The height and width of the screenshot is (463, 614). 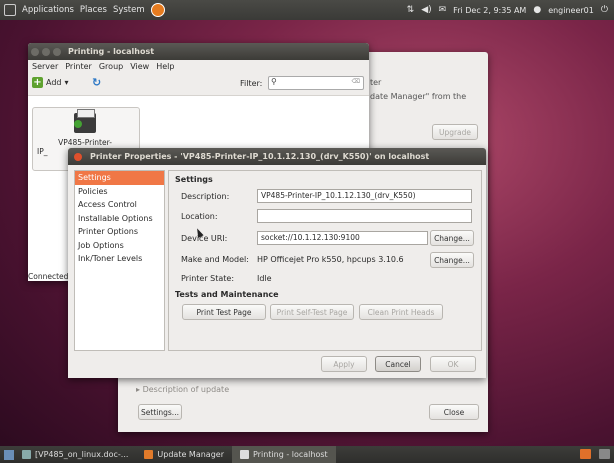 What do you see at coordinates (129, 10) in the screenshot?
I see `menu-system: System` at bounding box center [129, 10].